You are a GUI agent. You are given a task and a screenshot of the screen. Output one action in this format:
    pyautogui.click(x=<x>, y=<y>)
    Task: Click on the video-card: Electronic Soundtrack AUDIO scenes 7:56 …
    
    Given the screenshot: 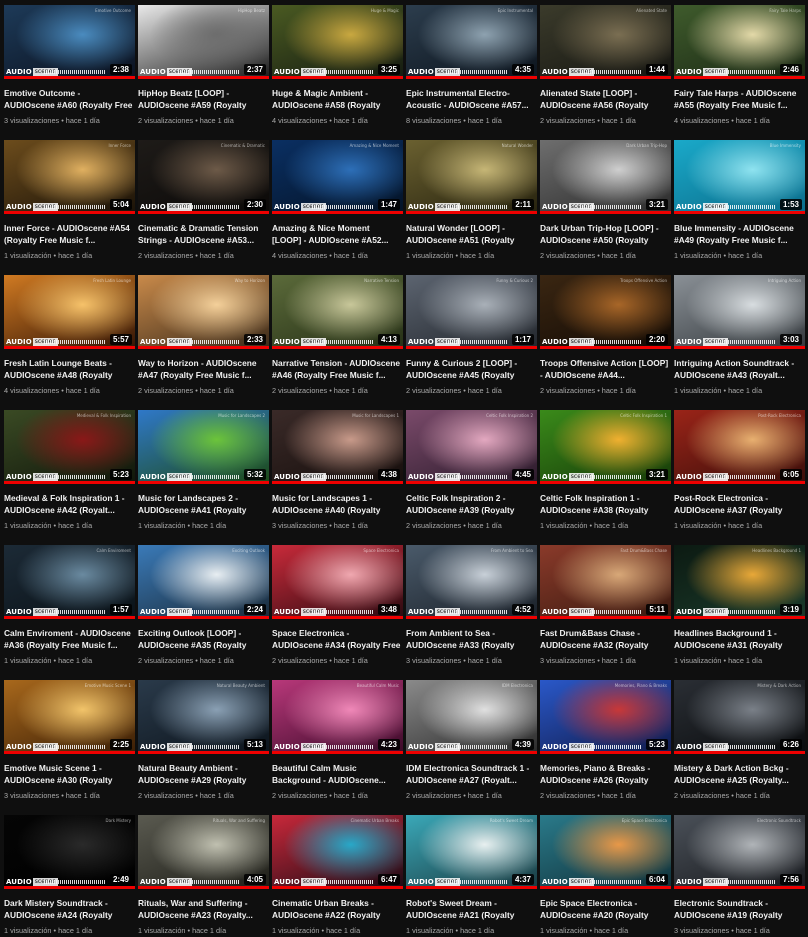 What is the action you would take?
    pyautogui.click(x=739, y=876)
    